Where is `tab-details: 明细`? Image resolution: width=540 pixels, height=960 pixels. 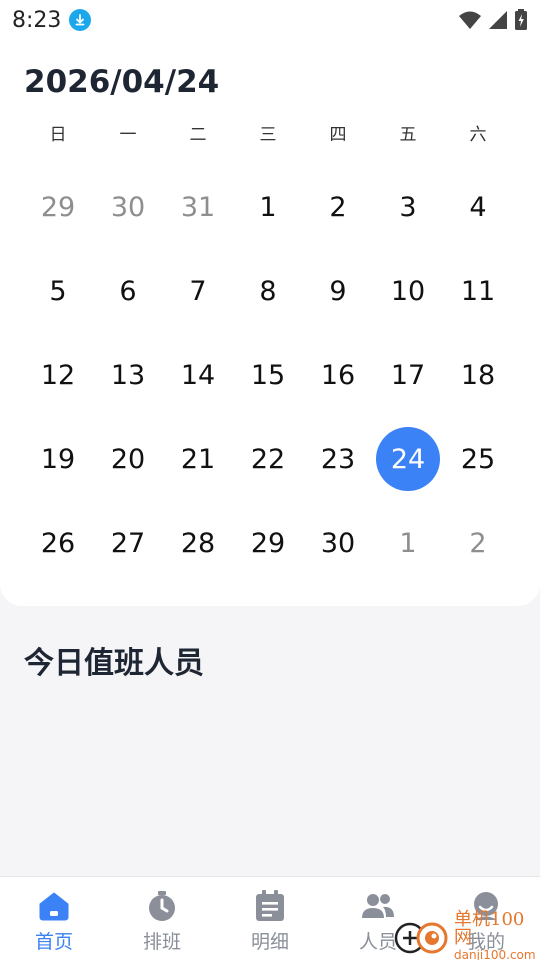
tab-details: 明细 is located at coordinates (270, 918).